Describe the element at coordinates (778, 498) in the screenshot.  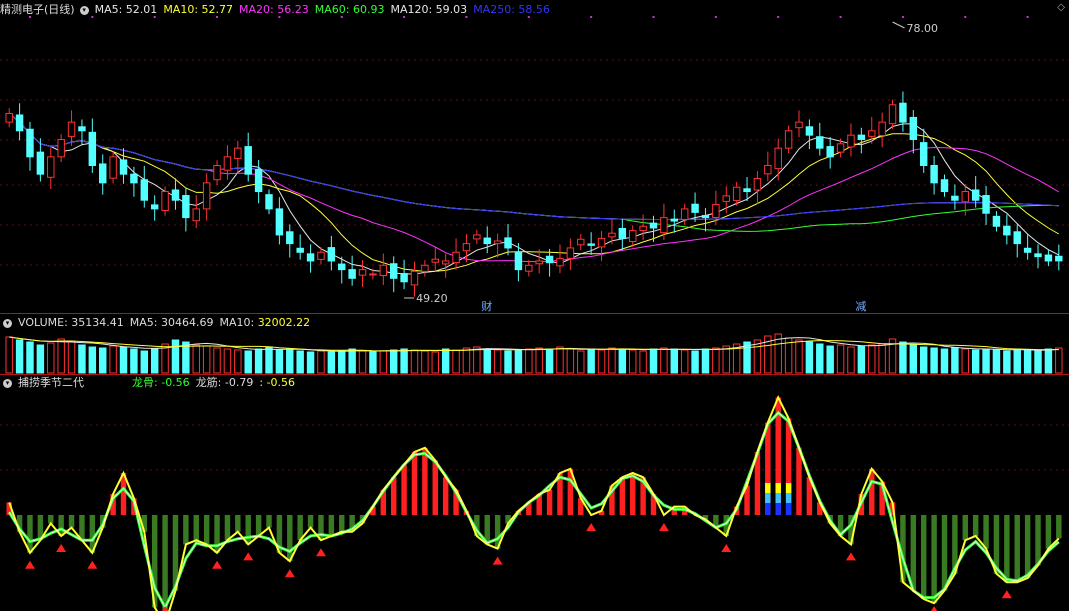
I see `indicator-bar-cyan` at that location.